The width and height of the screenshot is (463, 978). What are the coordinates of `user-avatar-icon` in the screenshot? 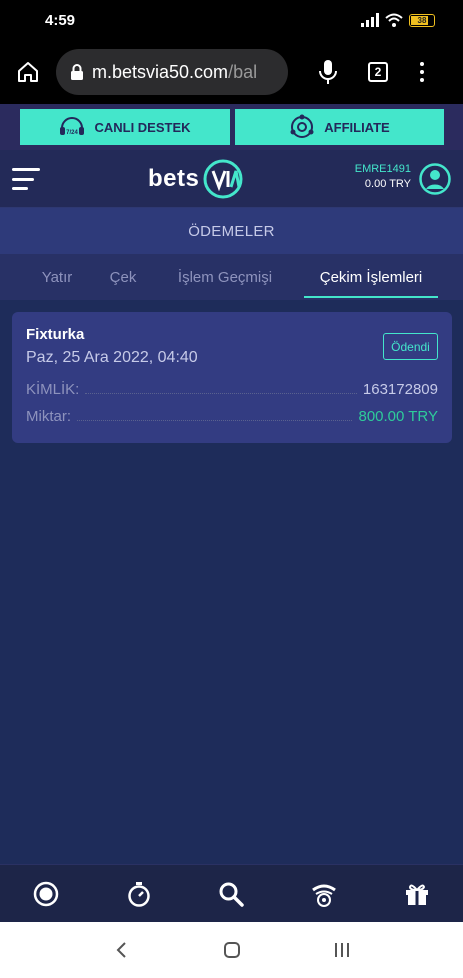 It's located at (435, 179).